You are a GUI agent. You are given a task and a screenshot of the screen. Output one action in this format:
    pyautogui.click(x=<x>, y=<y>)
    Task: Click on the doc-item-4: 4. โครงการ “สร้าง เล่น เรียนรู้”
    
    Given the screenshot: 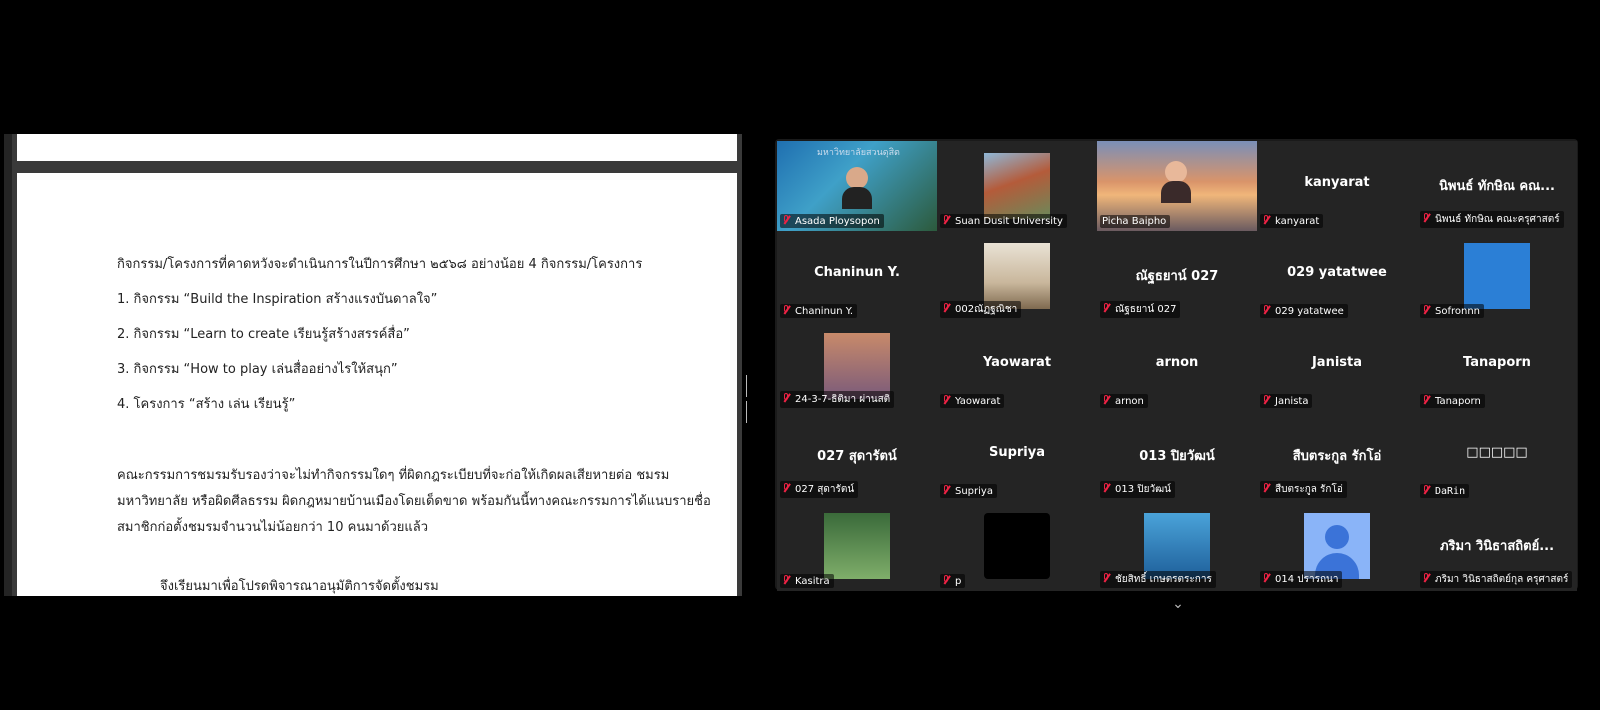 What is the action you would take?
    pyautogui.click(x=206, y=404)
    